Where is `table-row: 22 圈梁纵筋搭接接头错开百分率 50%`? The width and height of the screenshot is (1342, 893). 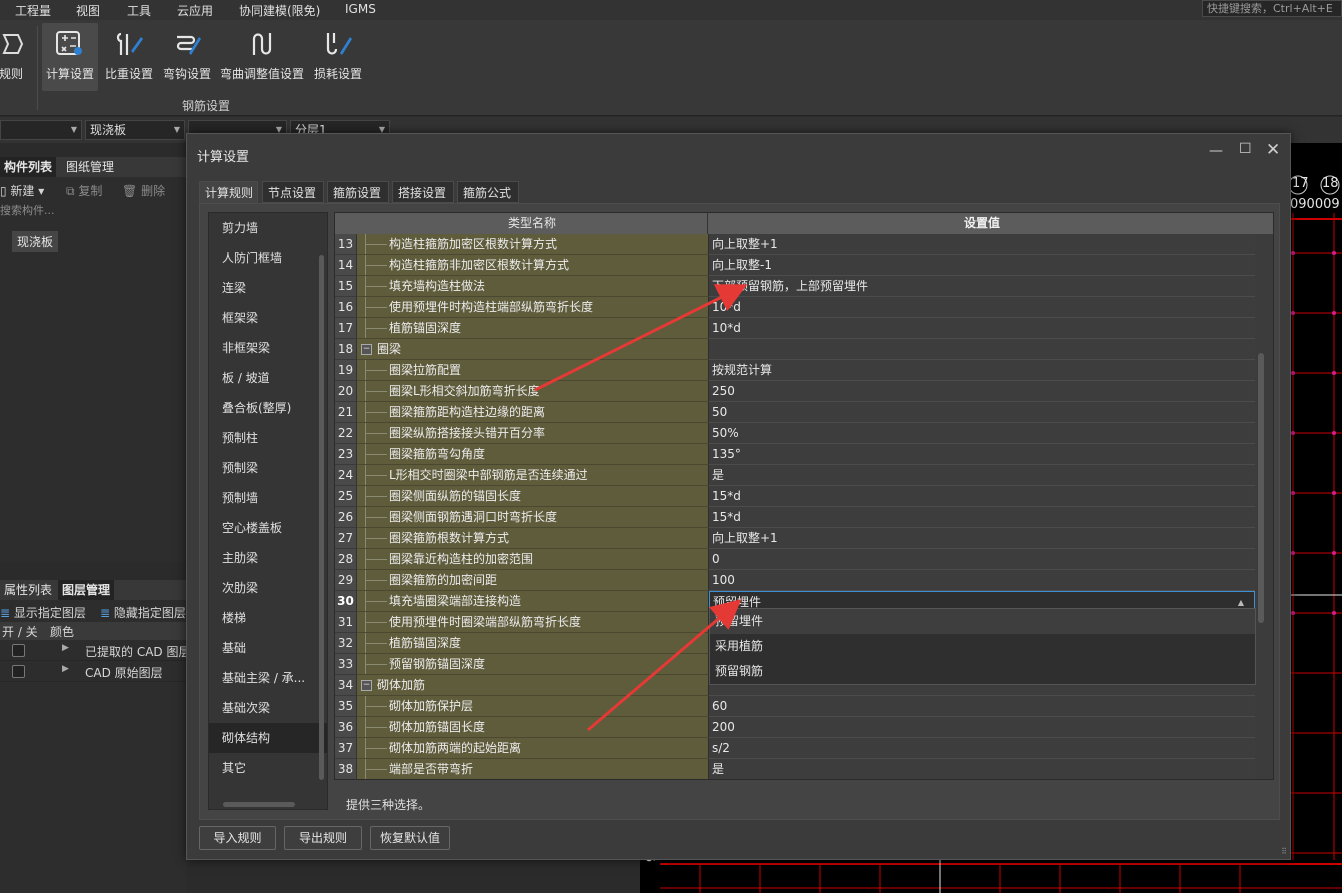
table-row: 22 圈梁纵筋搭接接头错开百分率 50% is located at coordinates (795, 433).